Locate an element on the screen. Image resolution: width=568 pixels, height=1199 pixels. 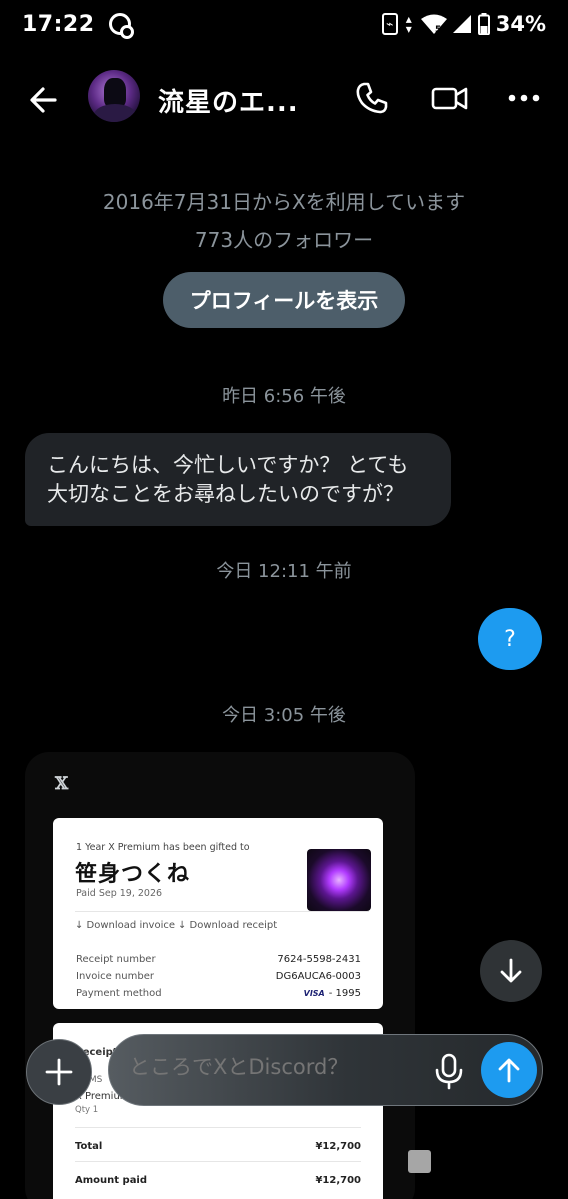
video-call-button is located at coordinates (450, 98).